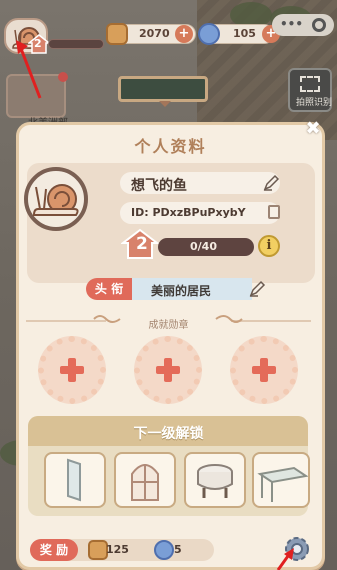 Image resolution: width=337 pixels, height=570 pixels. What do you see at coordinates (188, 212) in the screenshot?
I see `player-id: ID: PDxzBPuPxybY` at bounding box center [188, 212].